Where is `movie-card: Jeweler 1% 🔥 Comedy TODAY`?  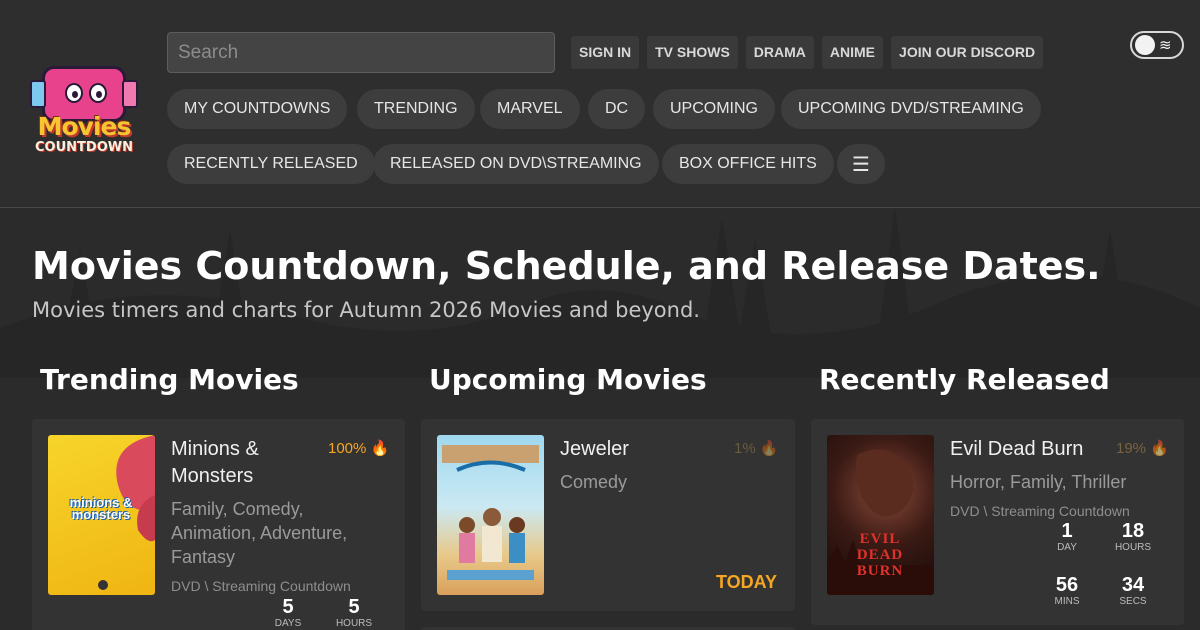 movie-card: Jeweler 1% 🔥 Comedy TODAY is located at coordinates (608, 515).